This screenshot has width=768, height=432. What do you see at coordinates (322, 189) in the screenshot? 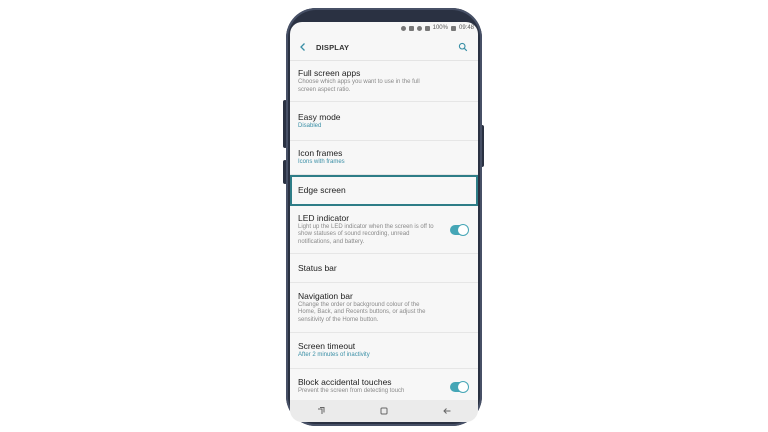
I see `setting-title: Edge screen` at bounding box center [322, 189].